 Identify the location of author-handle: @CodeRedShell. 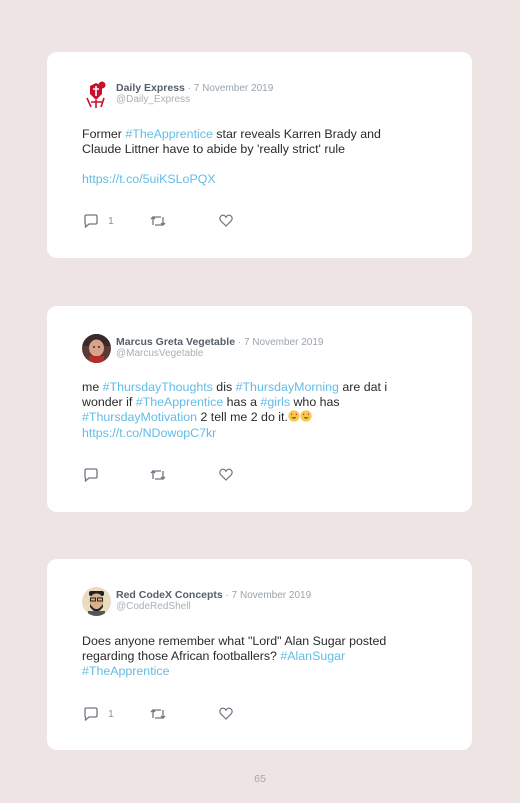
(153, 606).